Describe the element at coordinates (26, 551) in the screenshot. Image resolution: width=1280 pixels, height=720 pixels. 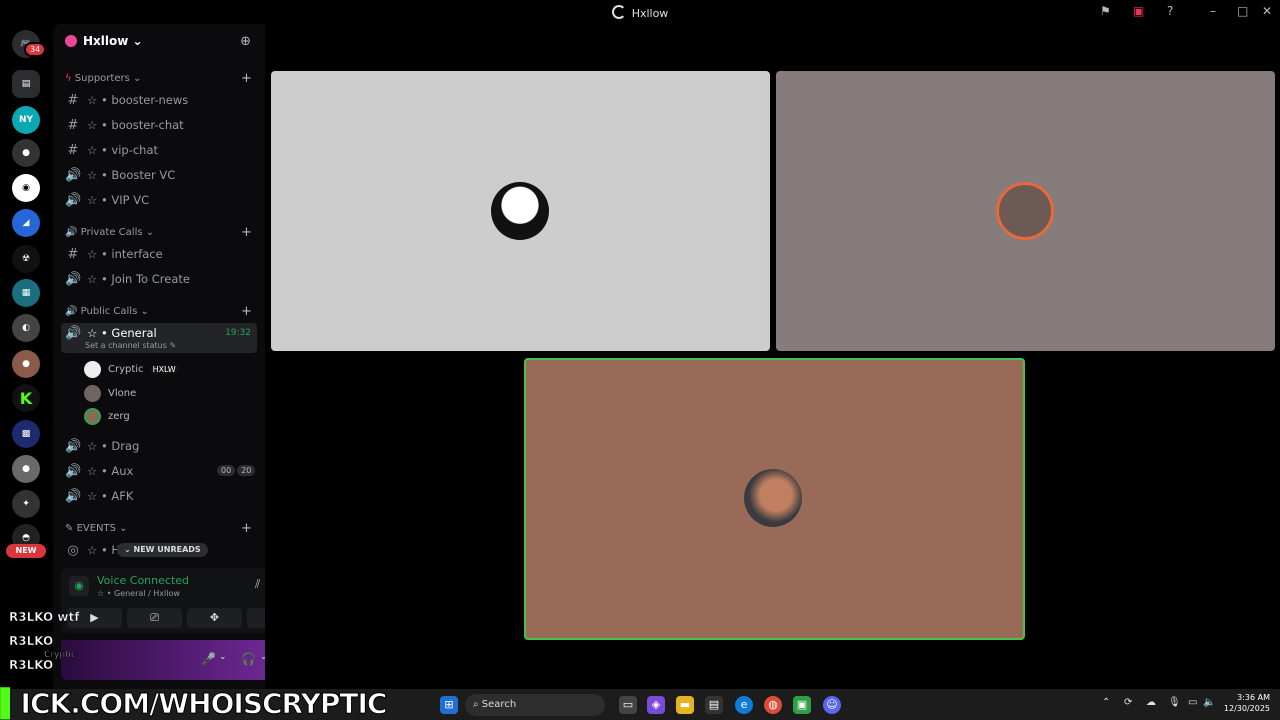
I see `new-badge: NEW` at that location.